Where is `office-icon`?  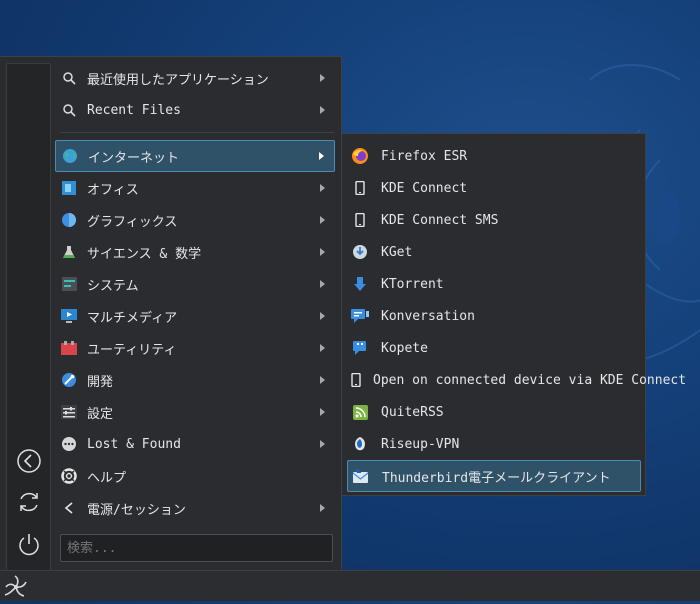 office-icon is located at coordinates (69, 188).